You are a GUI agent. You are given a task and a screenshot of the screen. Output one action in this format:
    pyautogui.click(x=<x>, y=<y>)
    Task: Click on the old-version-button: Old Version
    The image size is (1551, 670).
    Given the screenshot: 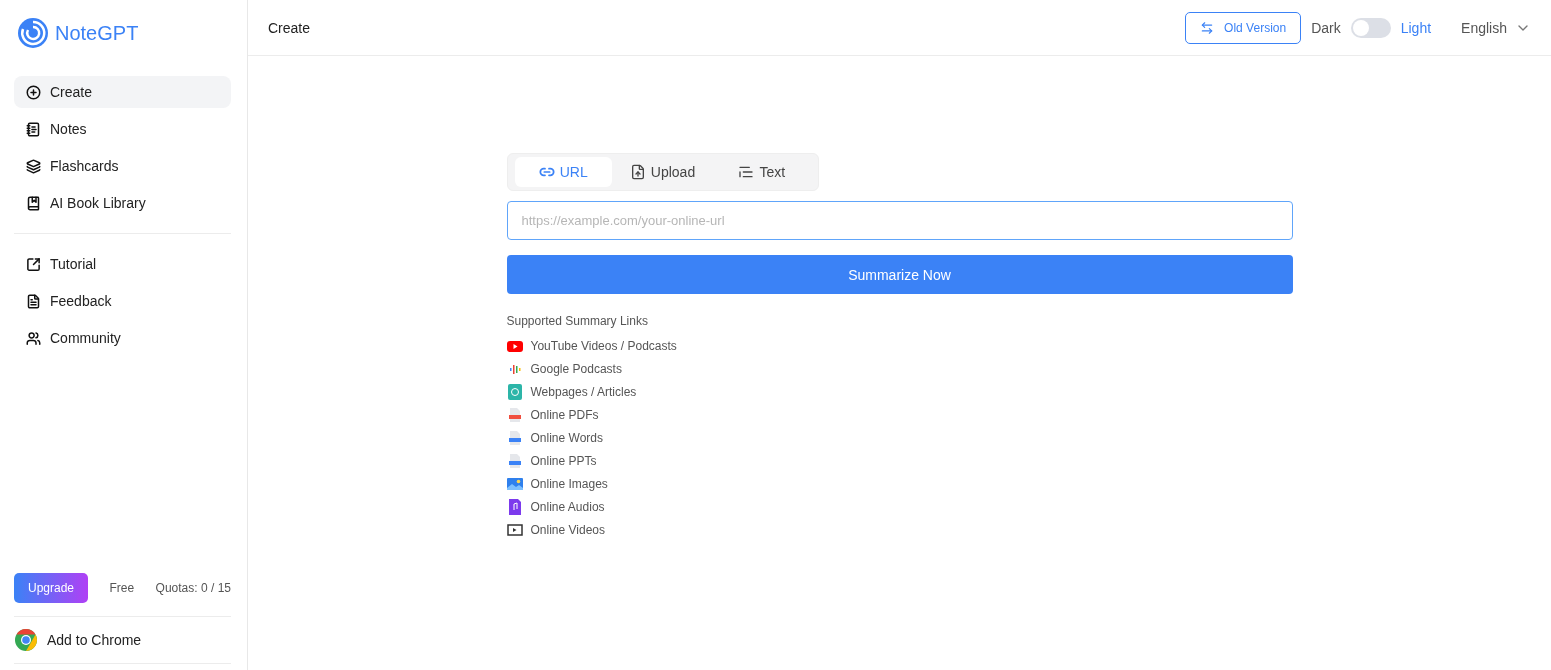 What is the action you would take?
    pyautogui.click(x=1243, y=27)
    